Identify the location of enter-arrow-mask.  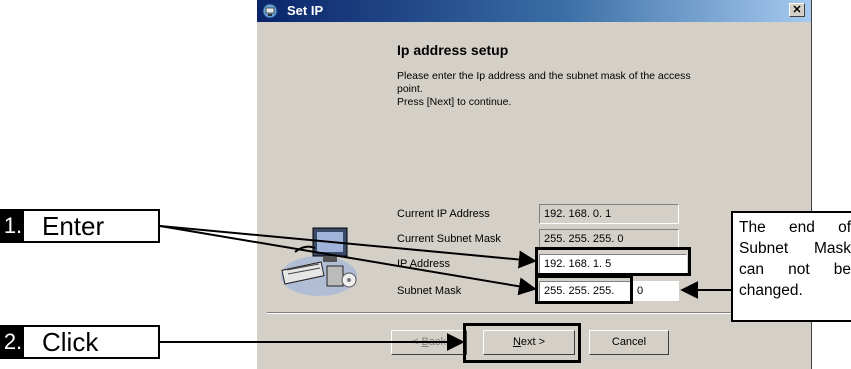
(348, 260).